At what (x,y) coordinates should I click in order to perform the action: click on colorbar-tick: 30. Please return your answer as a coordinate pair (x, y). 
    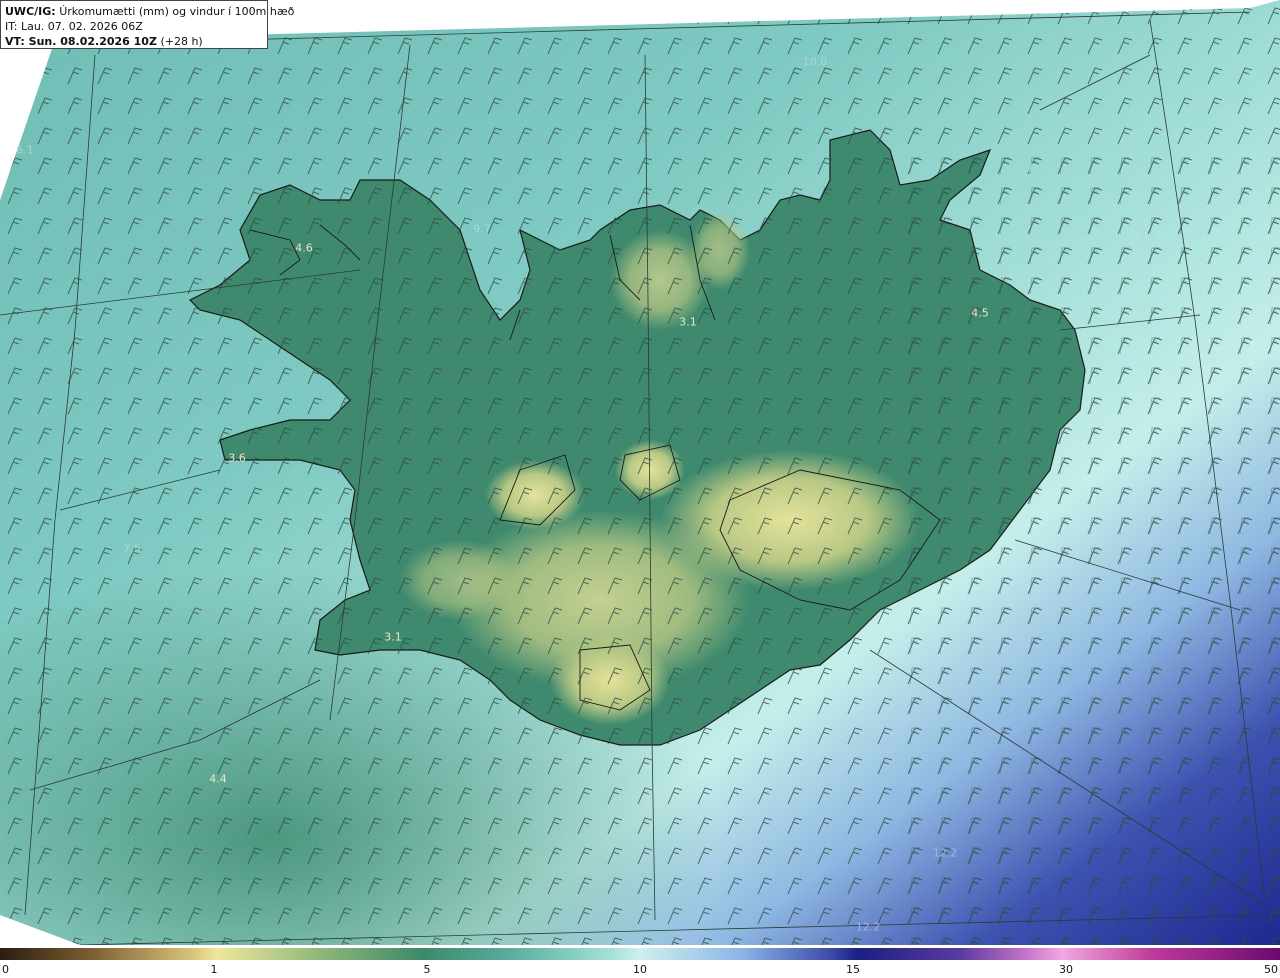
    Looking at the image, I should click on (1066, 969).